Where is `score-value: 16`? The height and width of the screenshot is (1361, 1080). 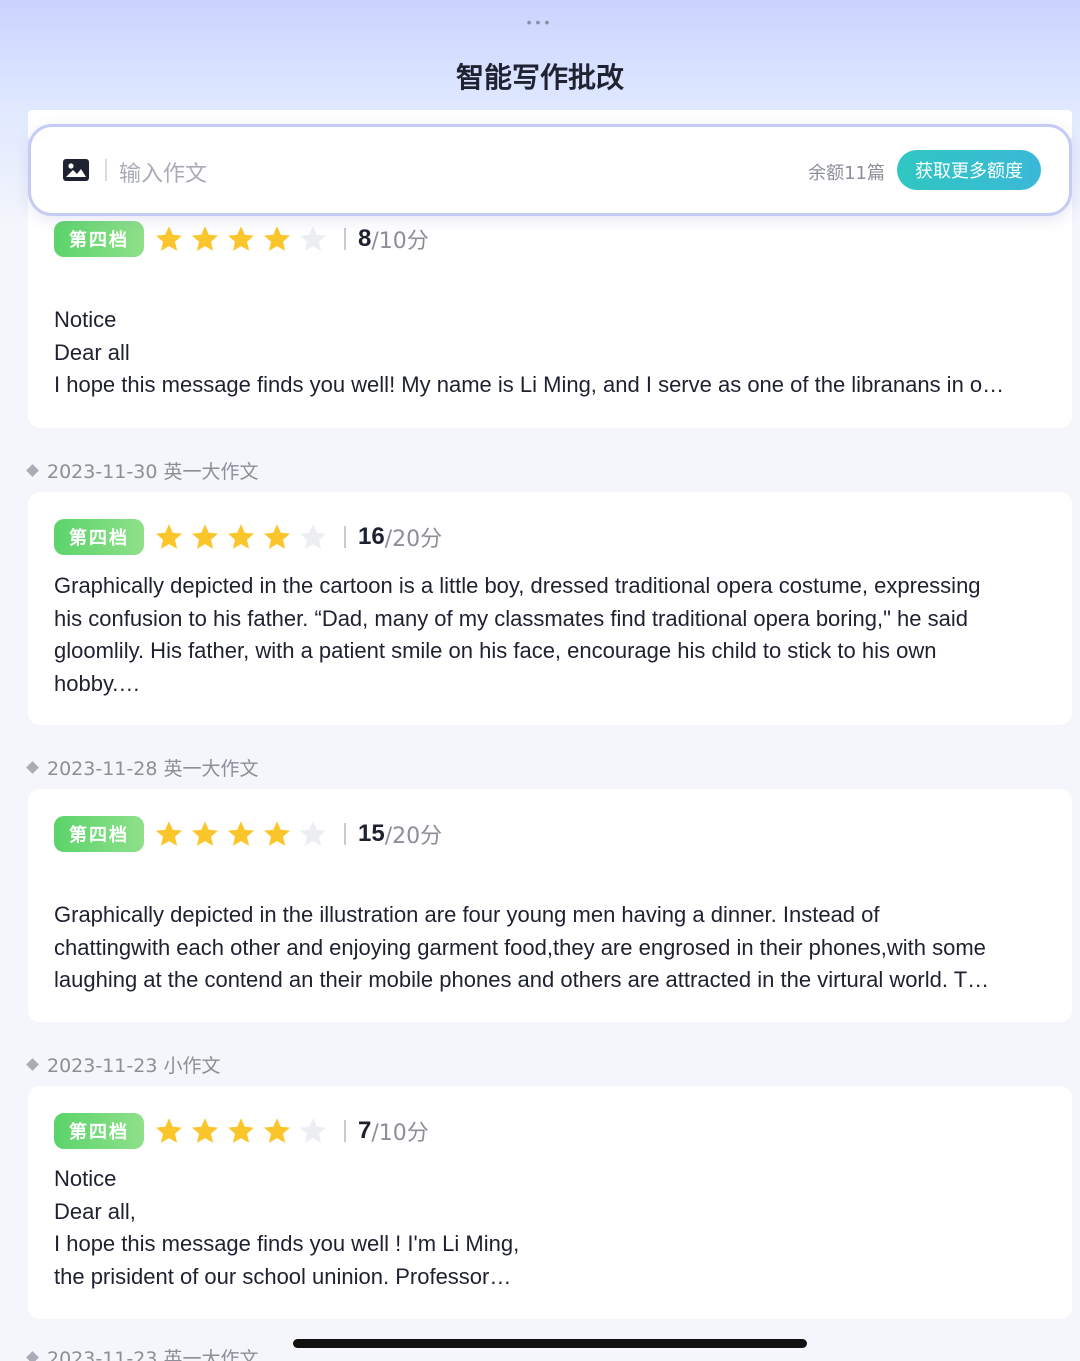
score-value: 16 is located at coordinates (371, 536).